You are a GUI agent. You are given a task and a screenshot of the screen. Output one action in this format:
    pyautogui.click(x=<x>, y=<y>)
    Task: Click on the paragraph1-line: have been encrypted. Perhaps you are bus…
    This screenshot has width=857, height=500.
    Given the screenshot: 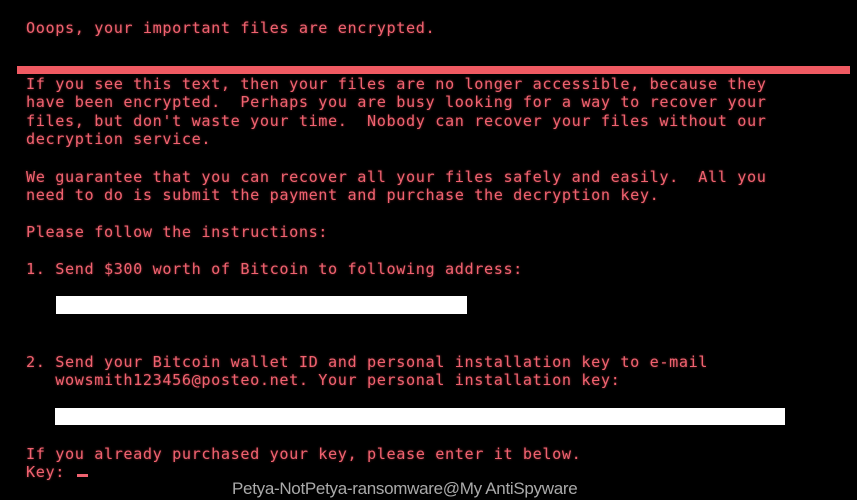 What is the action you would take?
    pyautogui.click(x=396, y=102)
    